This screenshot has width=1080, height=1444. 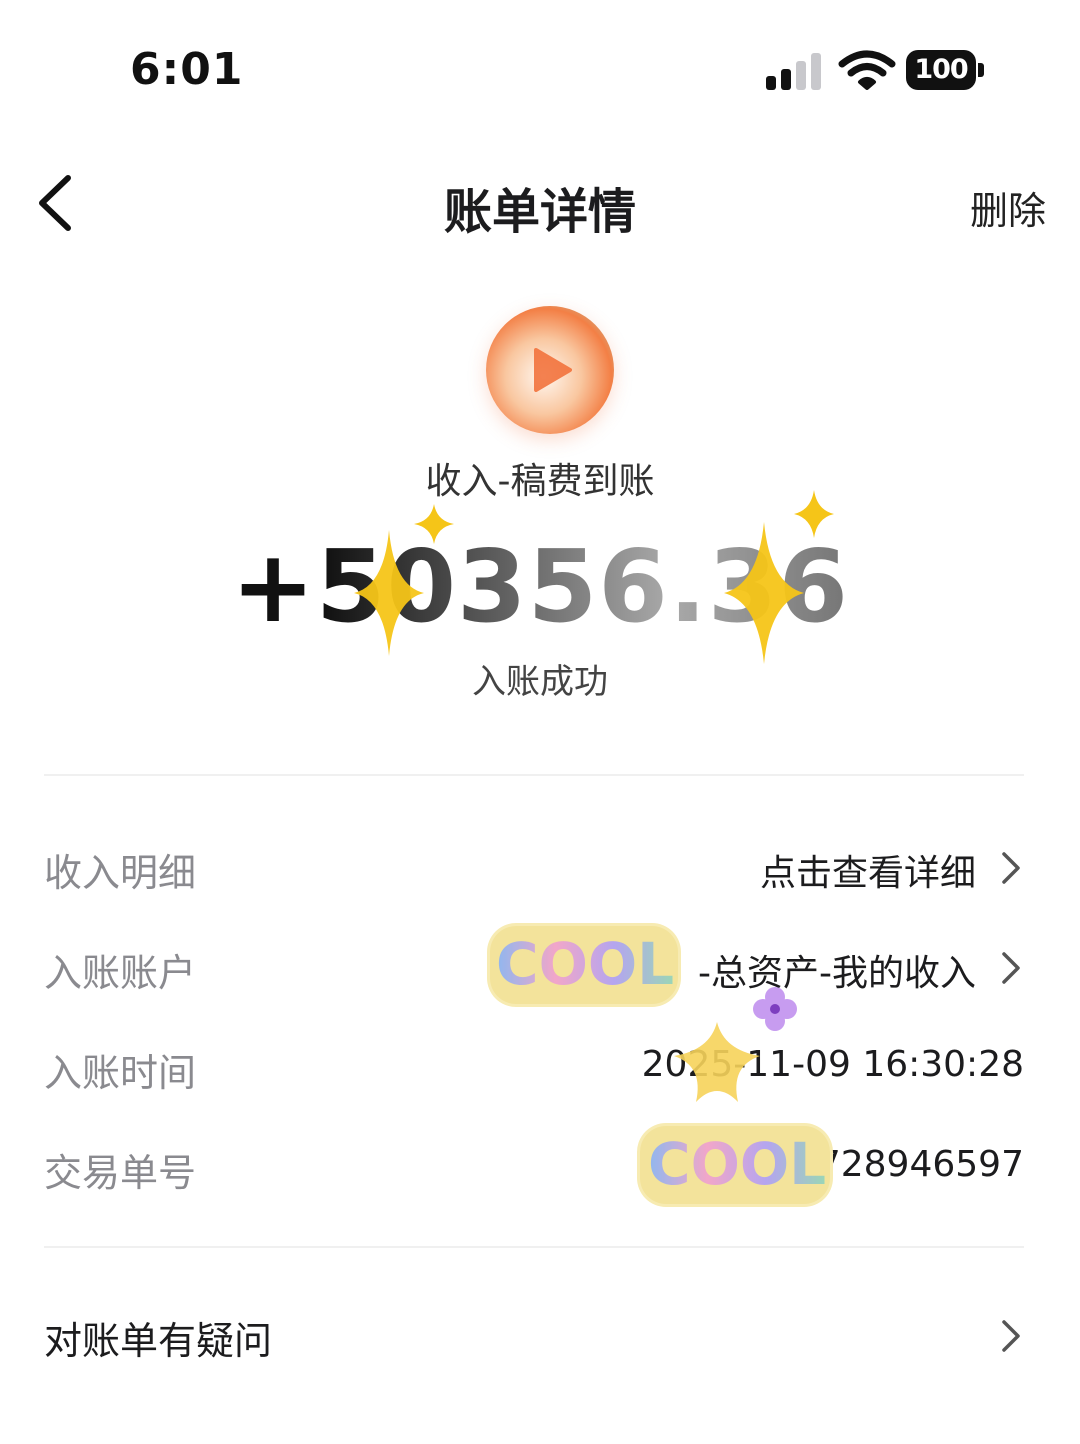 What do you see at coordinates (534, 864) in the screenshot?
I see `detail-row-income-detail: 收入明细 点击查看详细` at bounding box center [534, 864].